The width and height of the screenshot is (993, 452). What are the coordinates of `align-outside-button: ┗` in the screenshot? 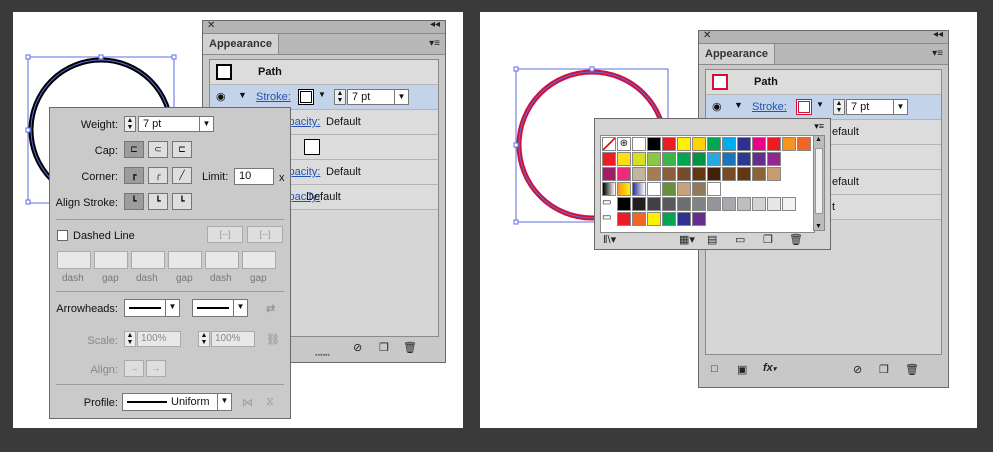 It's located at (182, 201).